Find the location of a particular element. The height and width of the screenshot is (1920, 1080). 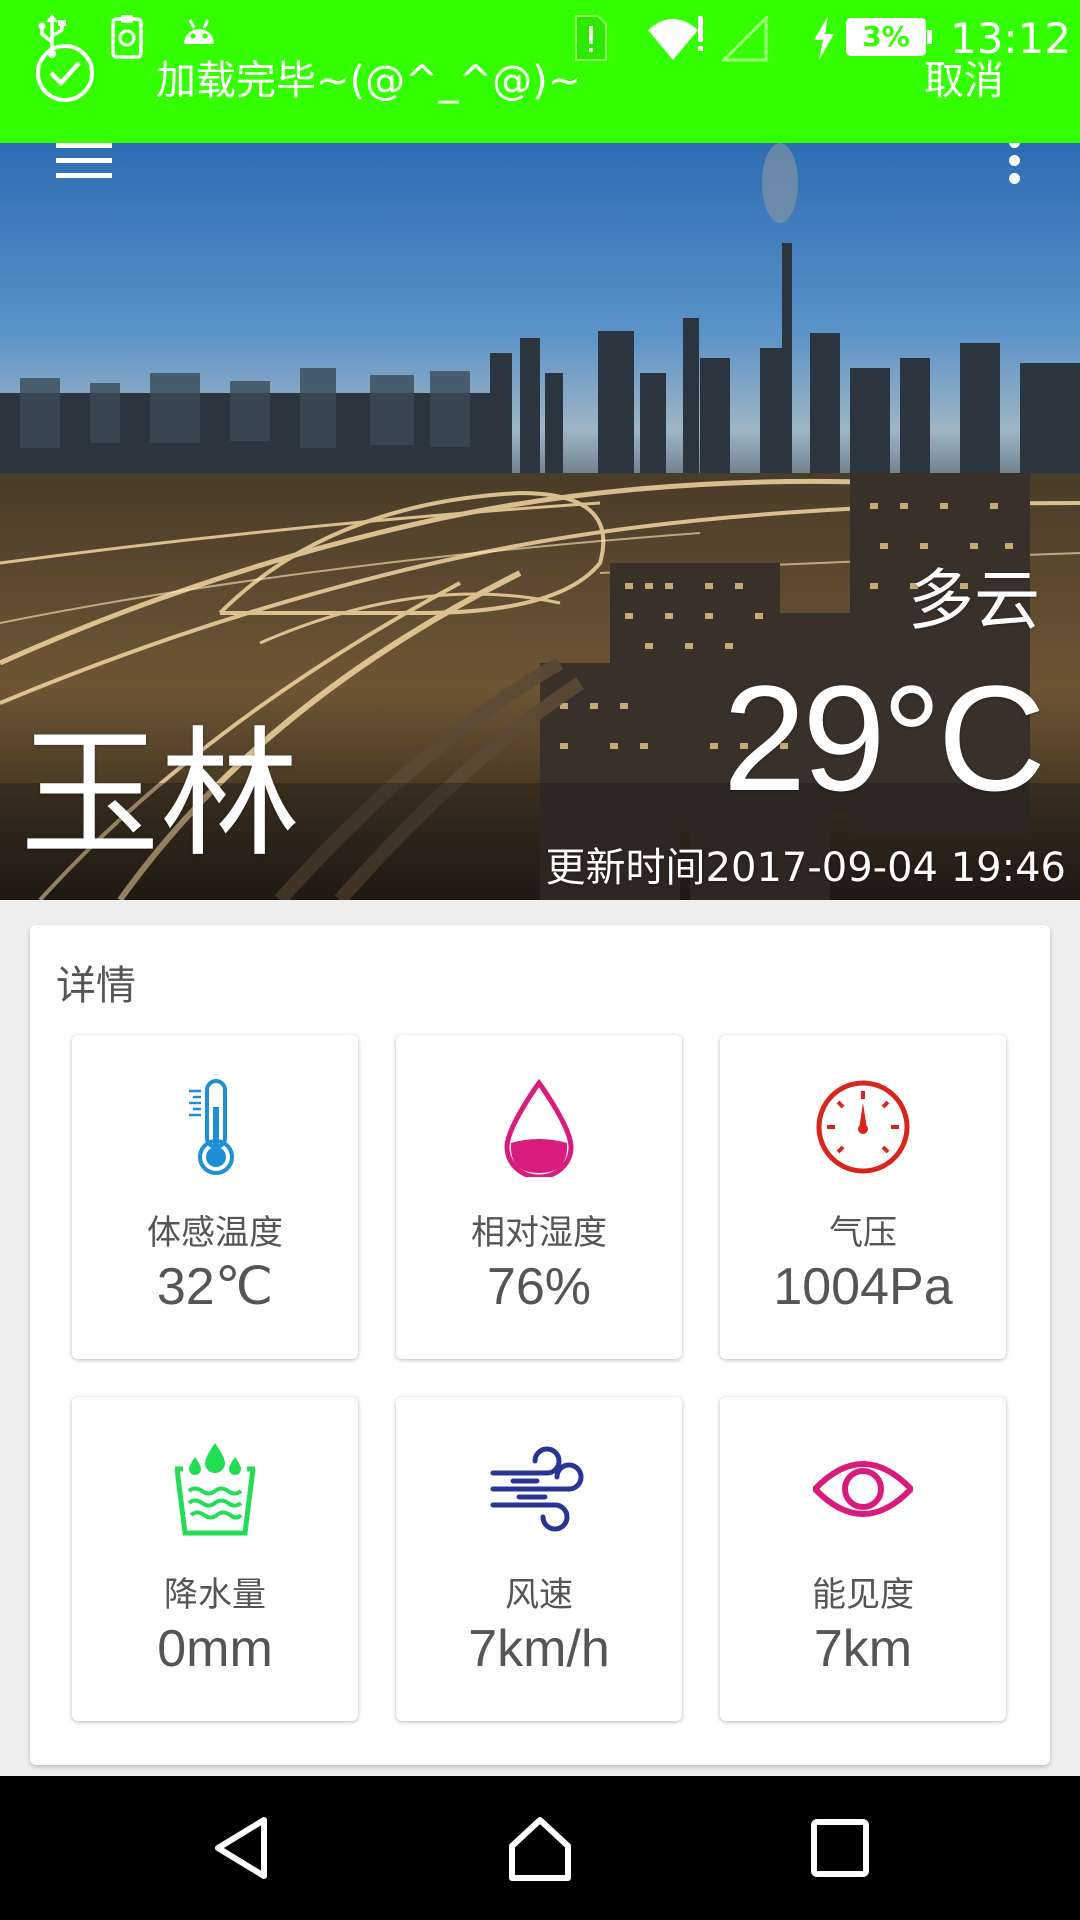

tile-label: 气压 is located at coordinates (863, 1233).